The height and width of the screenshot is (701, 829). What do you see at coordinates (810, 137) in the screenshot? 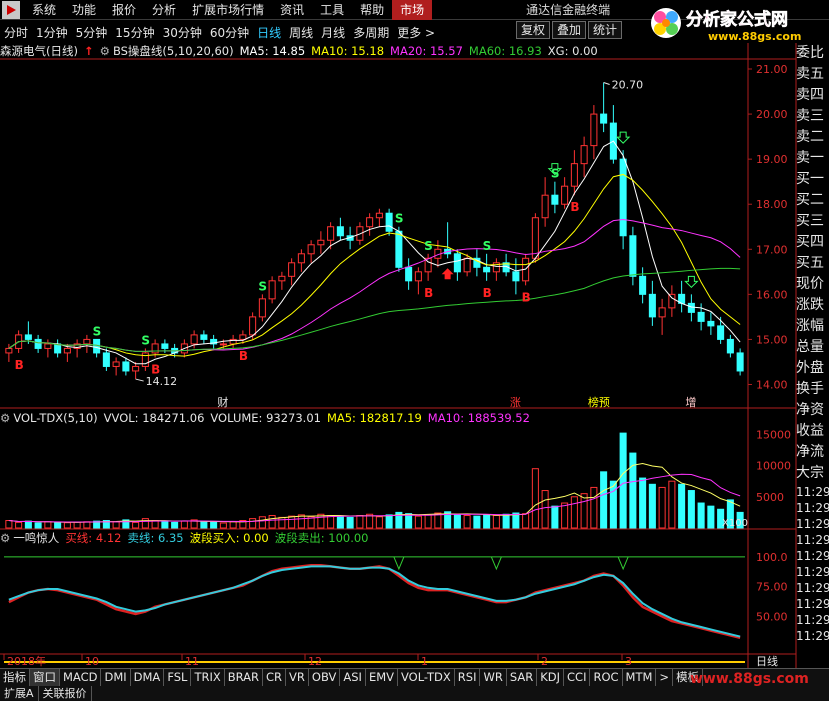
I see `quote-field-label: 卖二` at bounding box center [810, 137].